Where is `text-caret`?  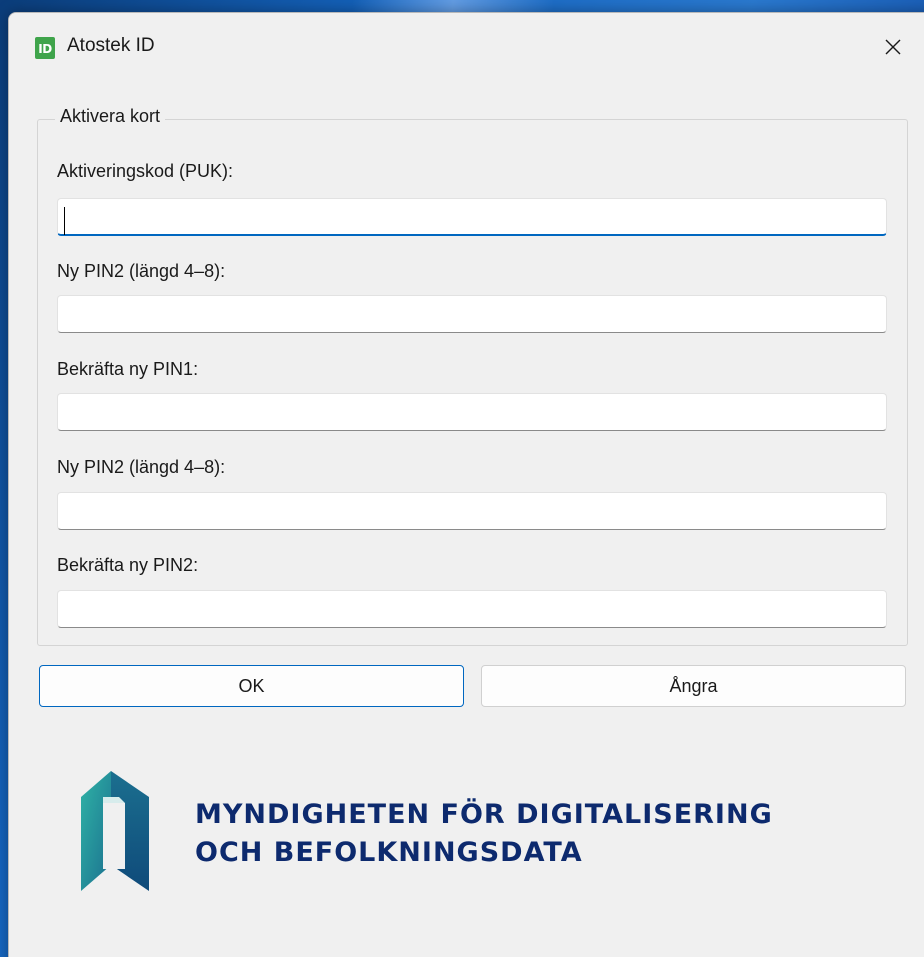
text-caret is located at coordinates (64, 221).